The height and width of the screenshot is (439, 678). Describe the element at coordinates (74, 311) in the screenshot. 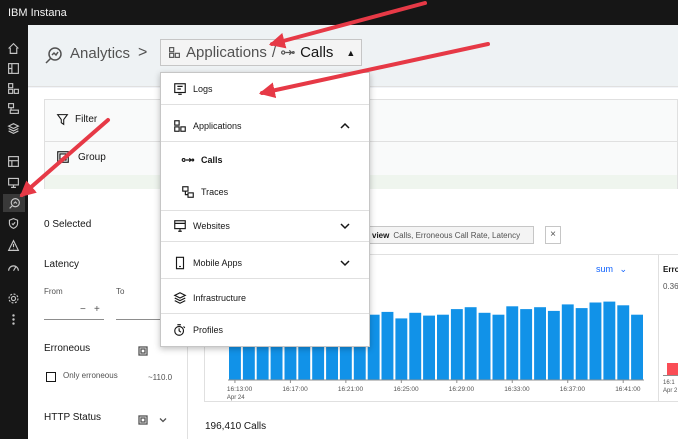

I see `latency-from-input: − +` at that location.